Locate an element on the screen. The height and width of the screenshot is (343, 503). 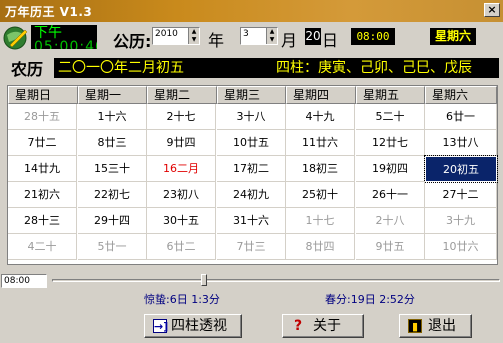
time-slider-value: 08:00 is located at coordinates (24, 281).